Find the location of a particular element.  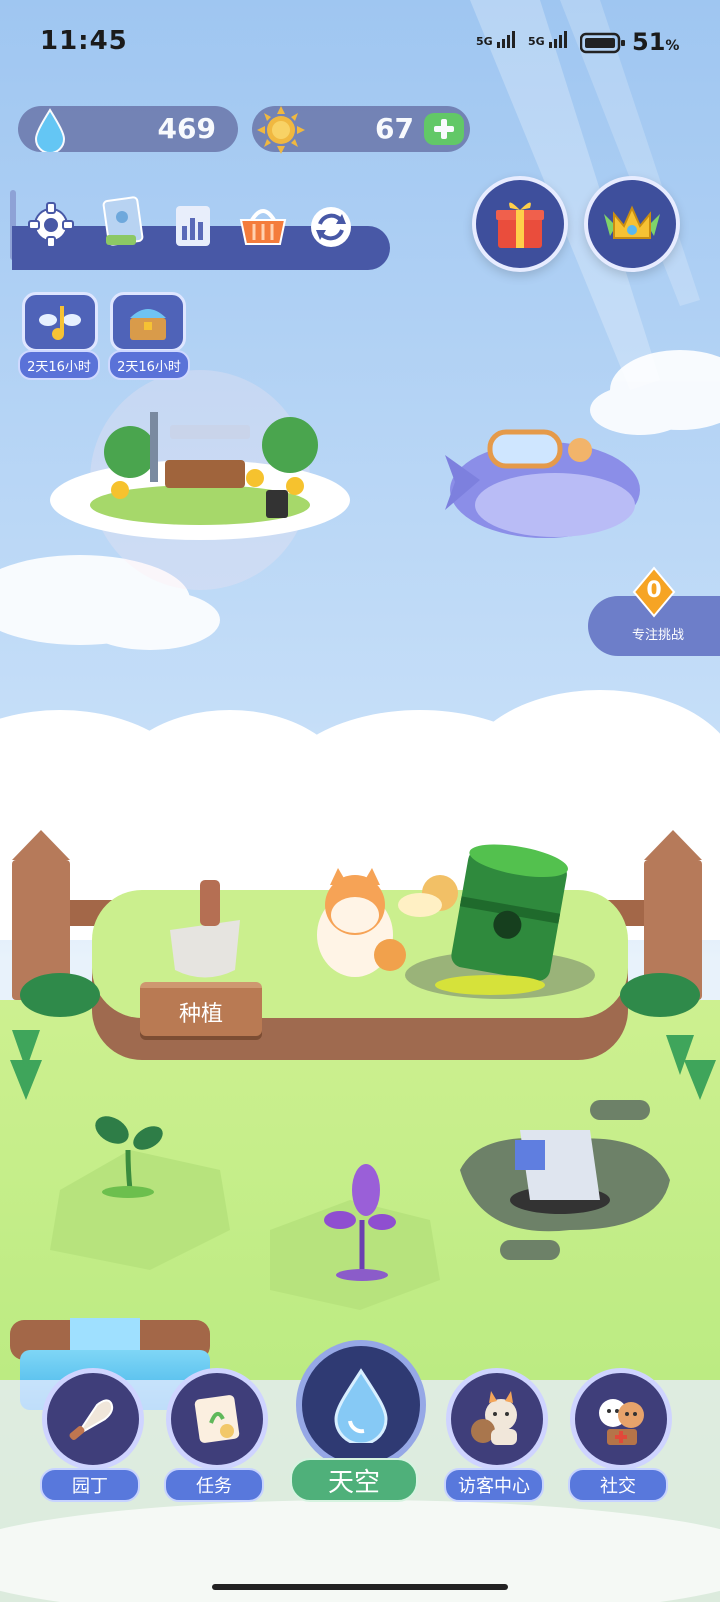

add-sun-button is located at coordinates (444, 129).